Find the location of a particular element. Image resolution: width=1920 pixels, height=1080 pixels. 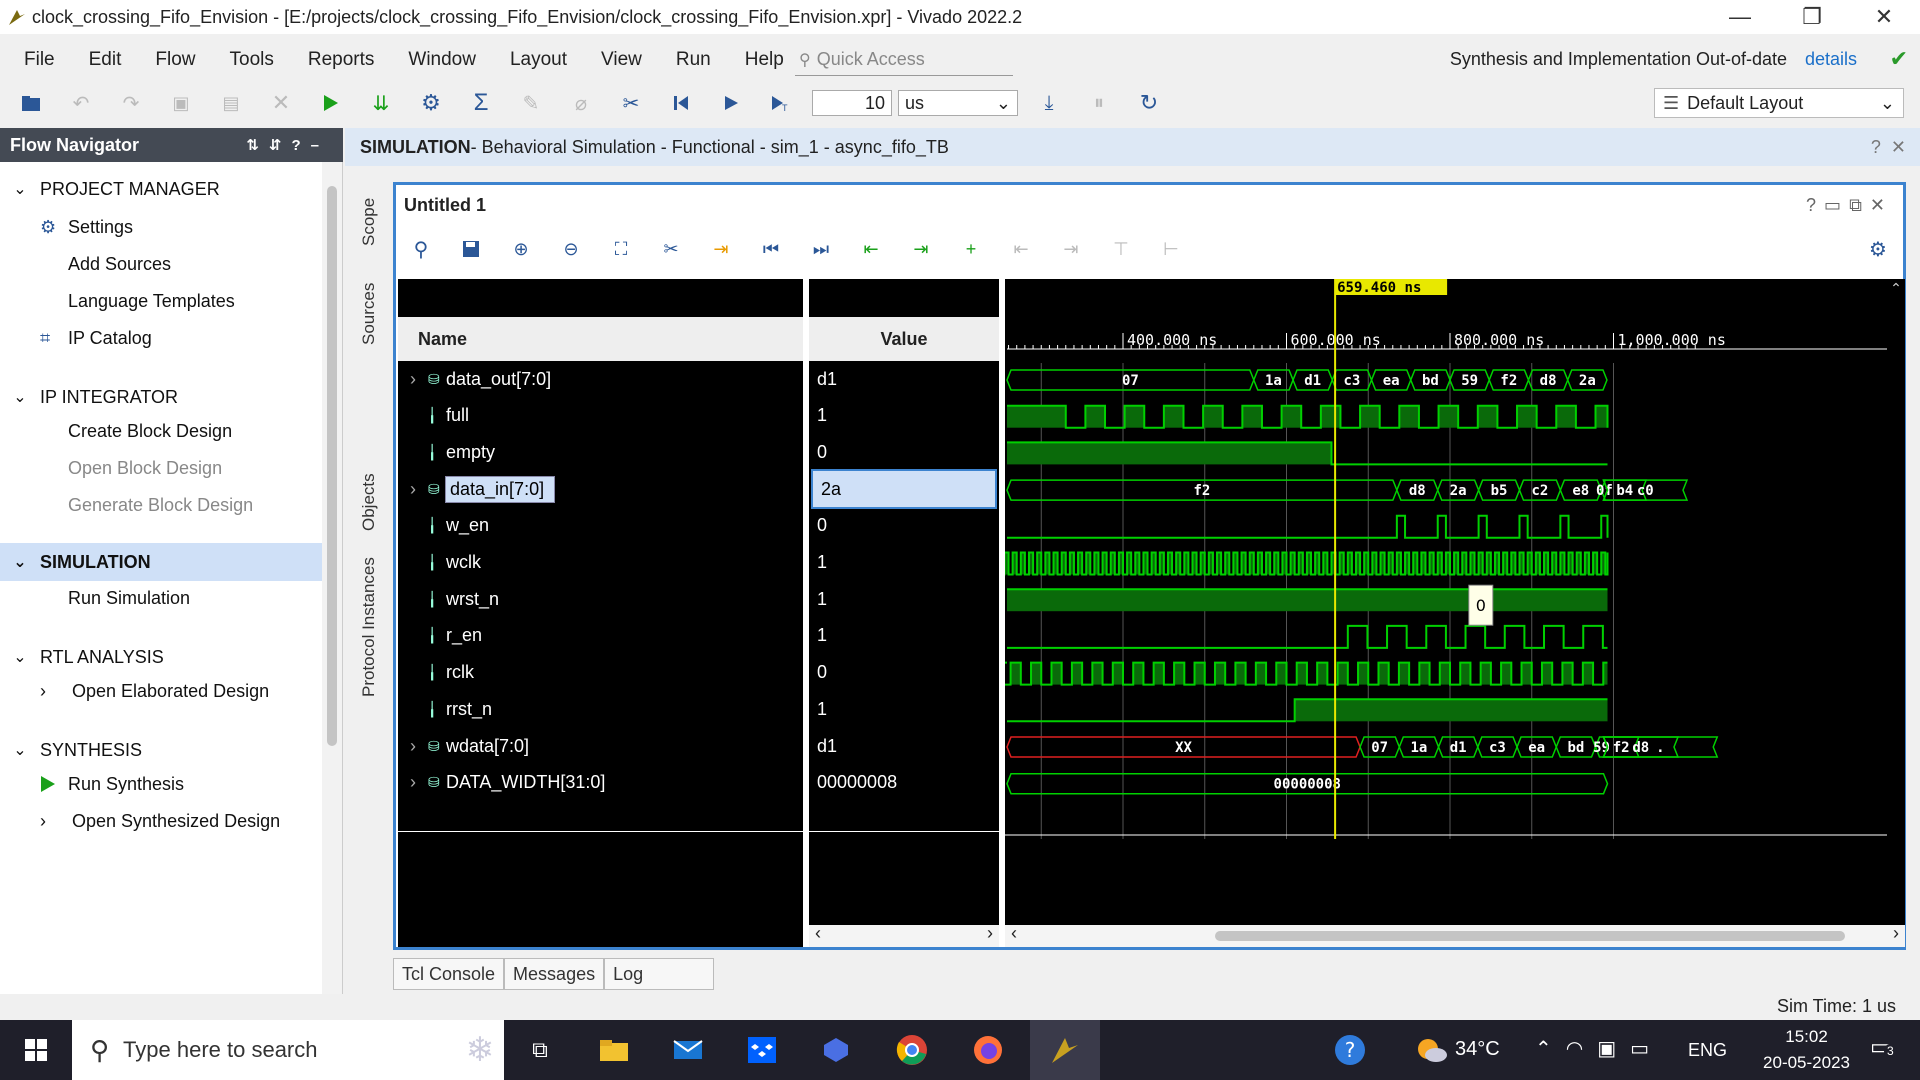

dropbox-icon is located at coordinates (762, 1050).